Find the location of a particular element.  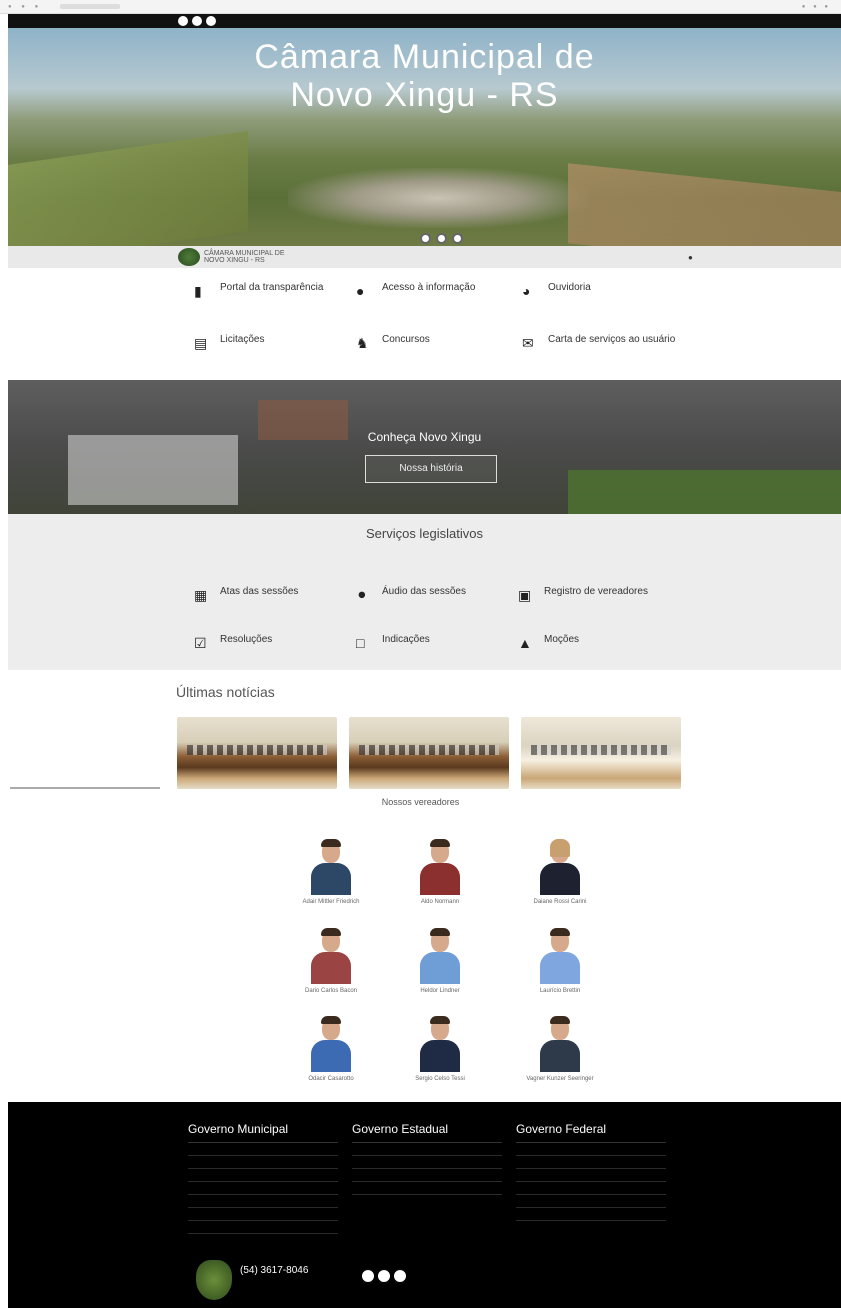

council-member: Heldor Lindner is located at coordinates (440, 969).